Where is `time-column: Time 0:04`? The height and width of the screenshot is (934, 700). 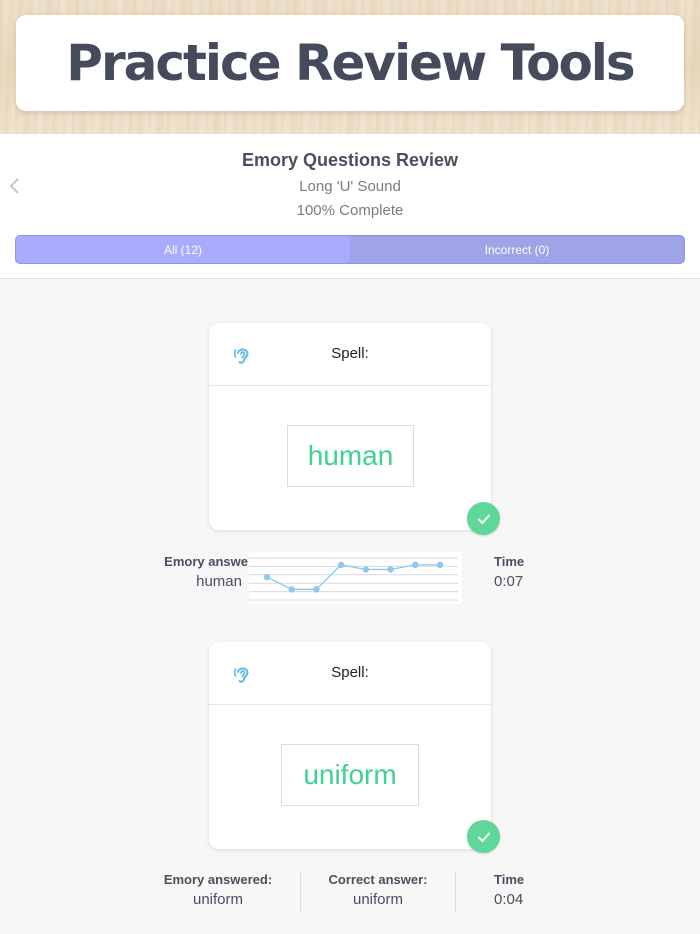 time-column: Time 0:04 is located at coordinates (524, 890).